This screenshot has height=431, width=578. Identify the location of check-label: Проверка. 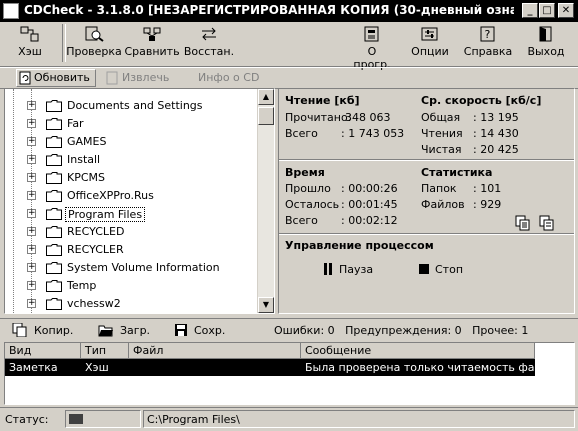
(94, 51).